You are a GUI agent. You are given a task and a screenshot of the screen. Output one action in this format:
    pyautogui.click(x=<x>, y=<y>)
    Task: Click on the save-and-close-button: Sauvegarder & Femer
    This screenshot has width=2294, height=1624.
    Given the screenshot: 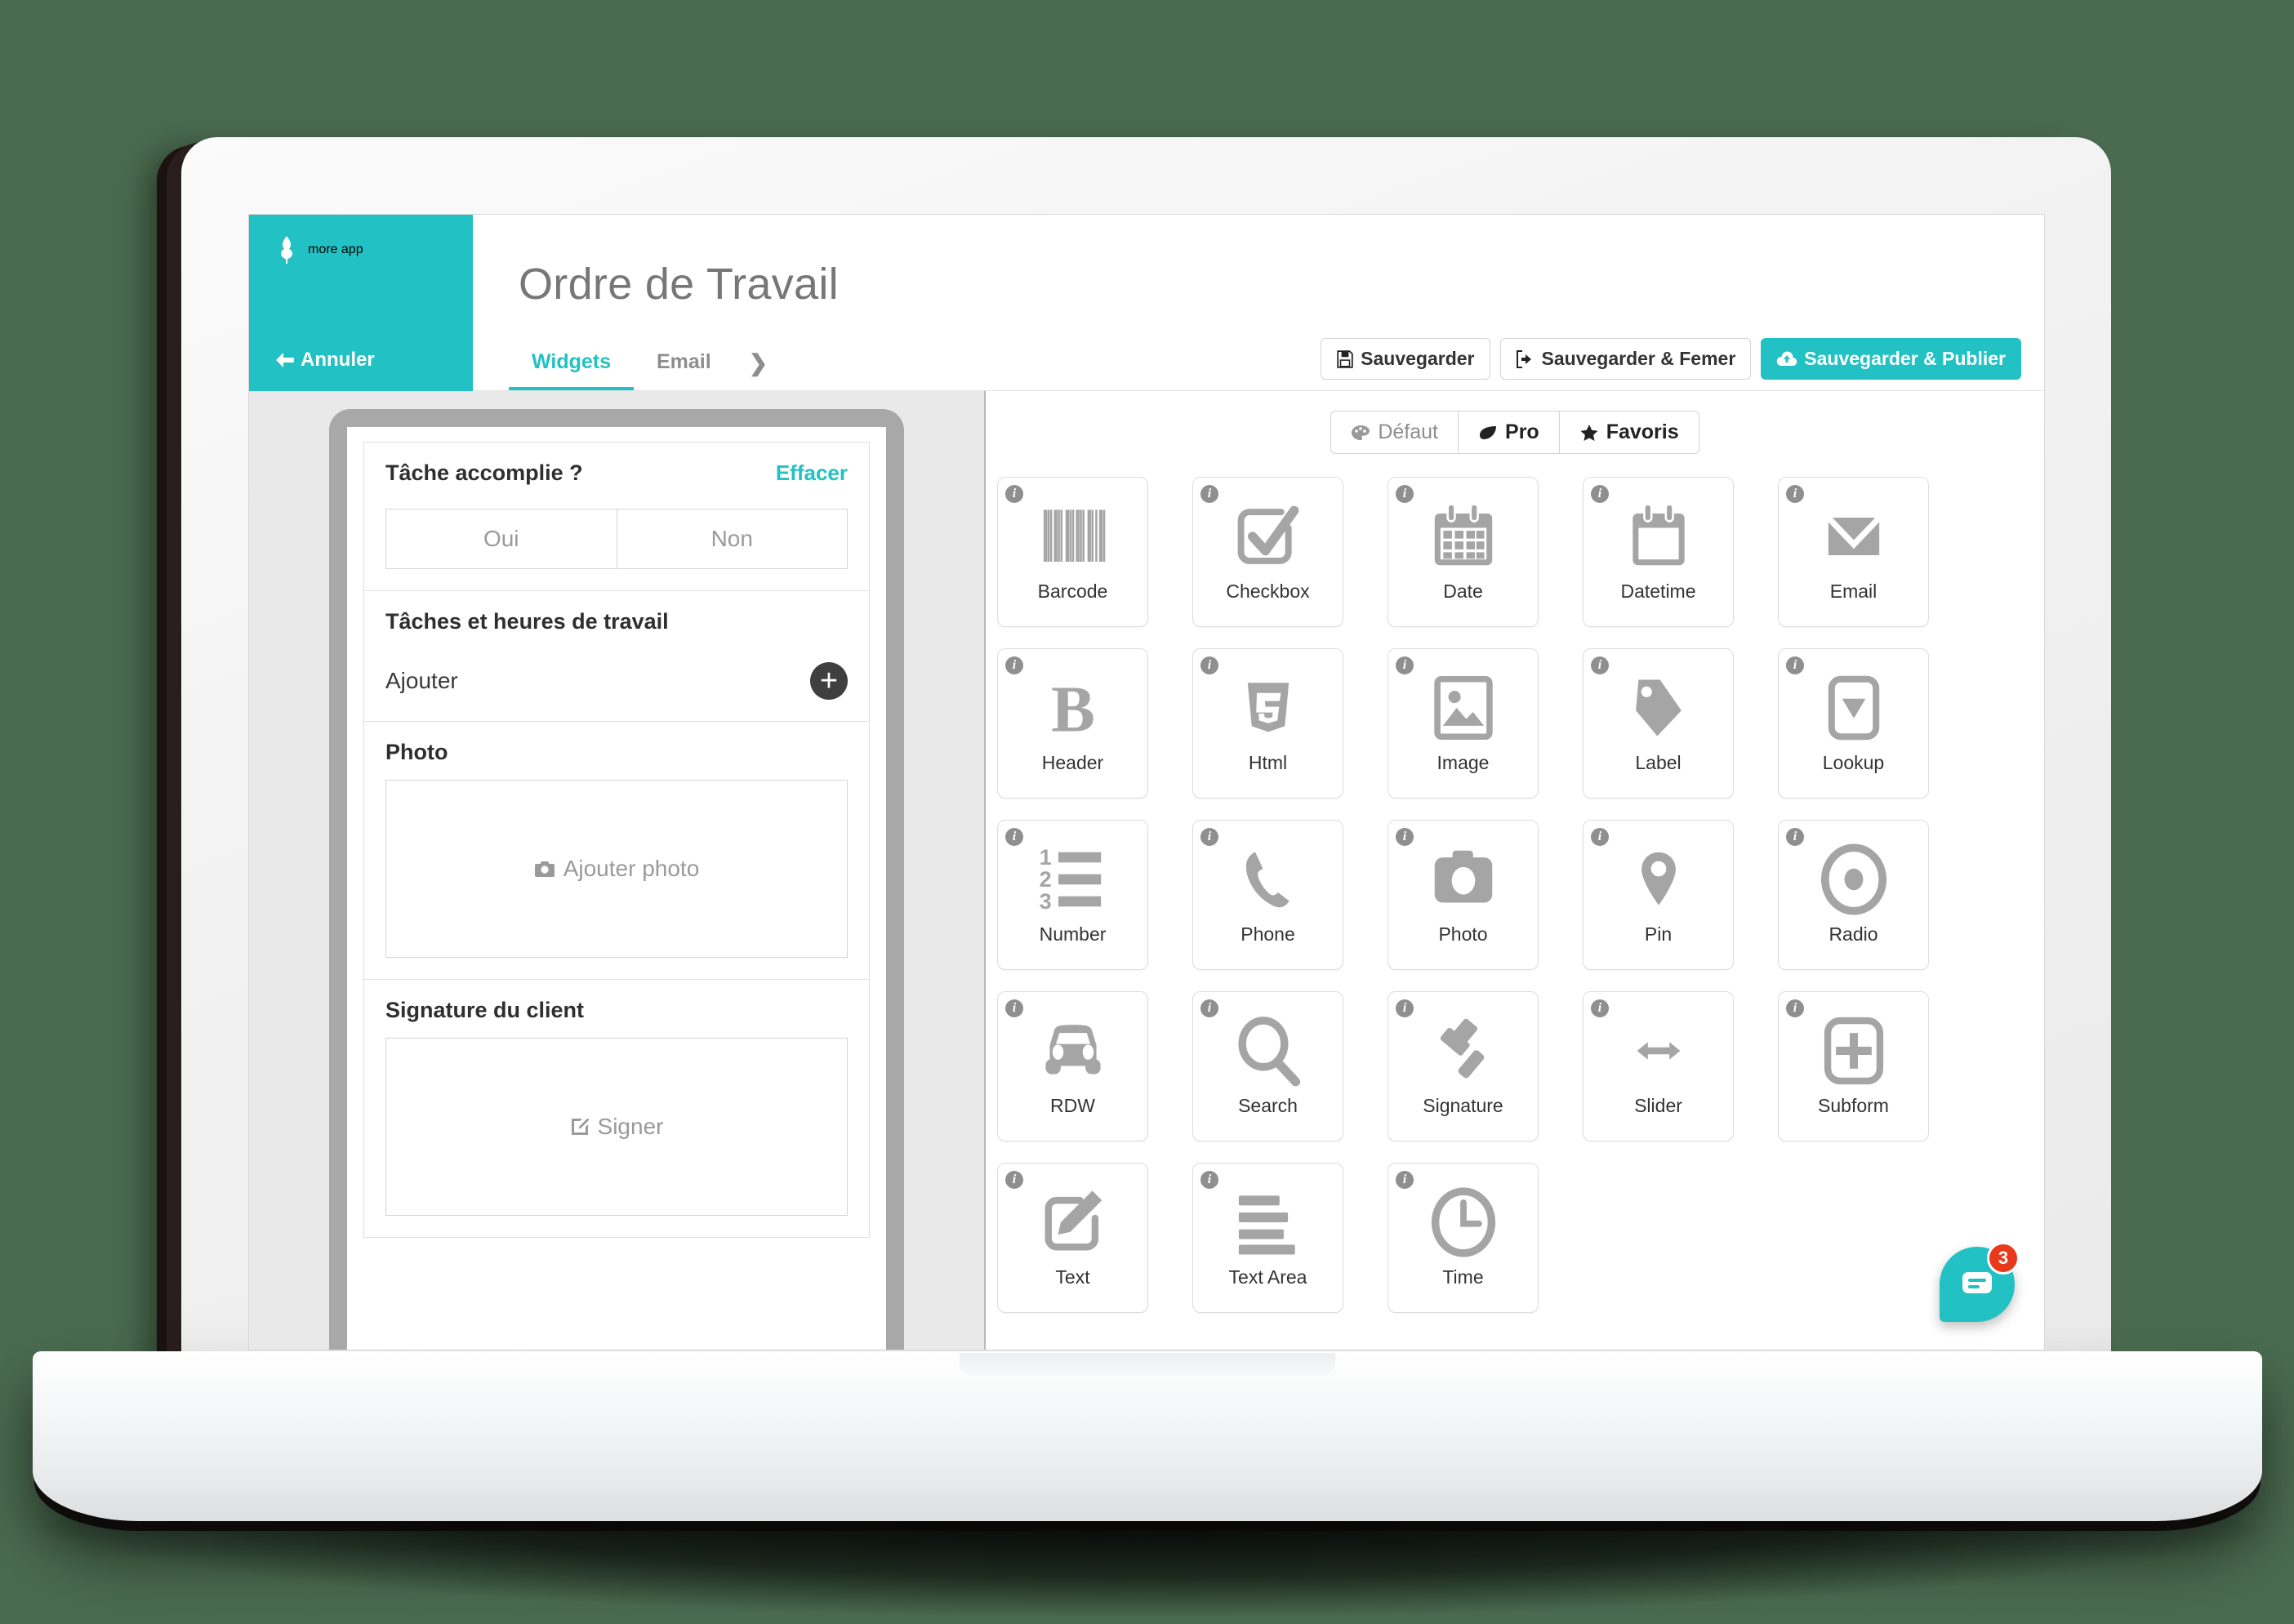 What is the action you would take?
    pyautogui.click(x=1626, y=359)
    